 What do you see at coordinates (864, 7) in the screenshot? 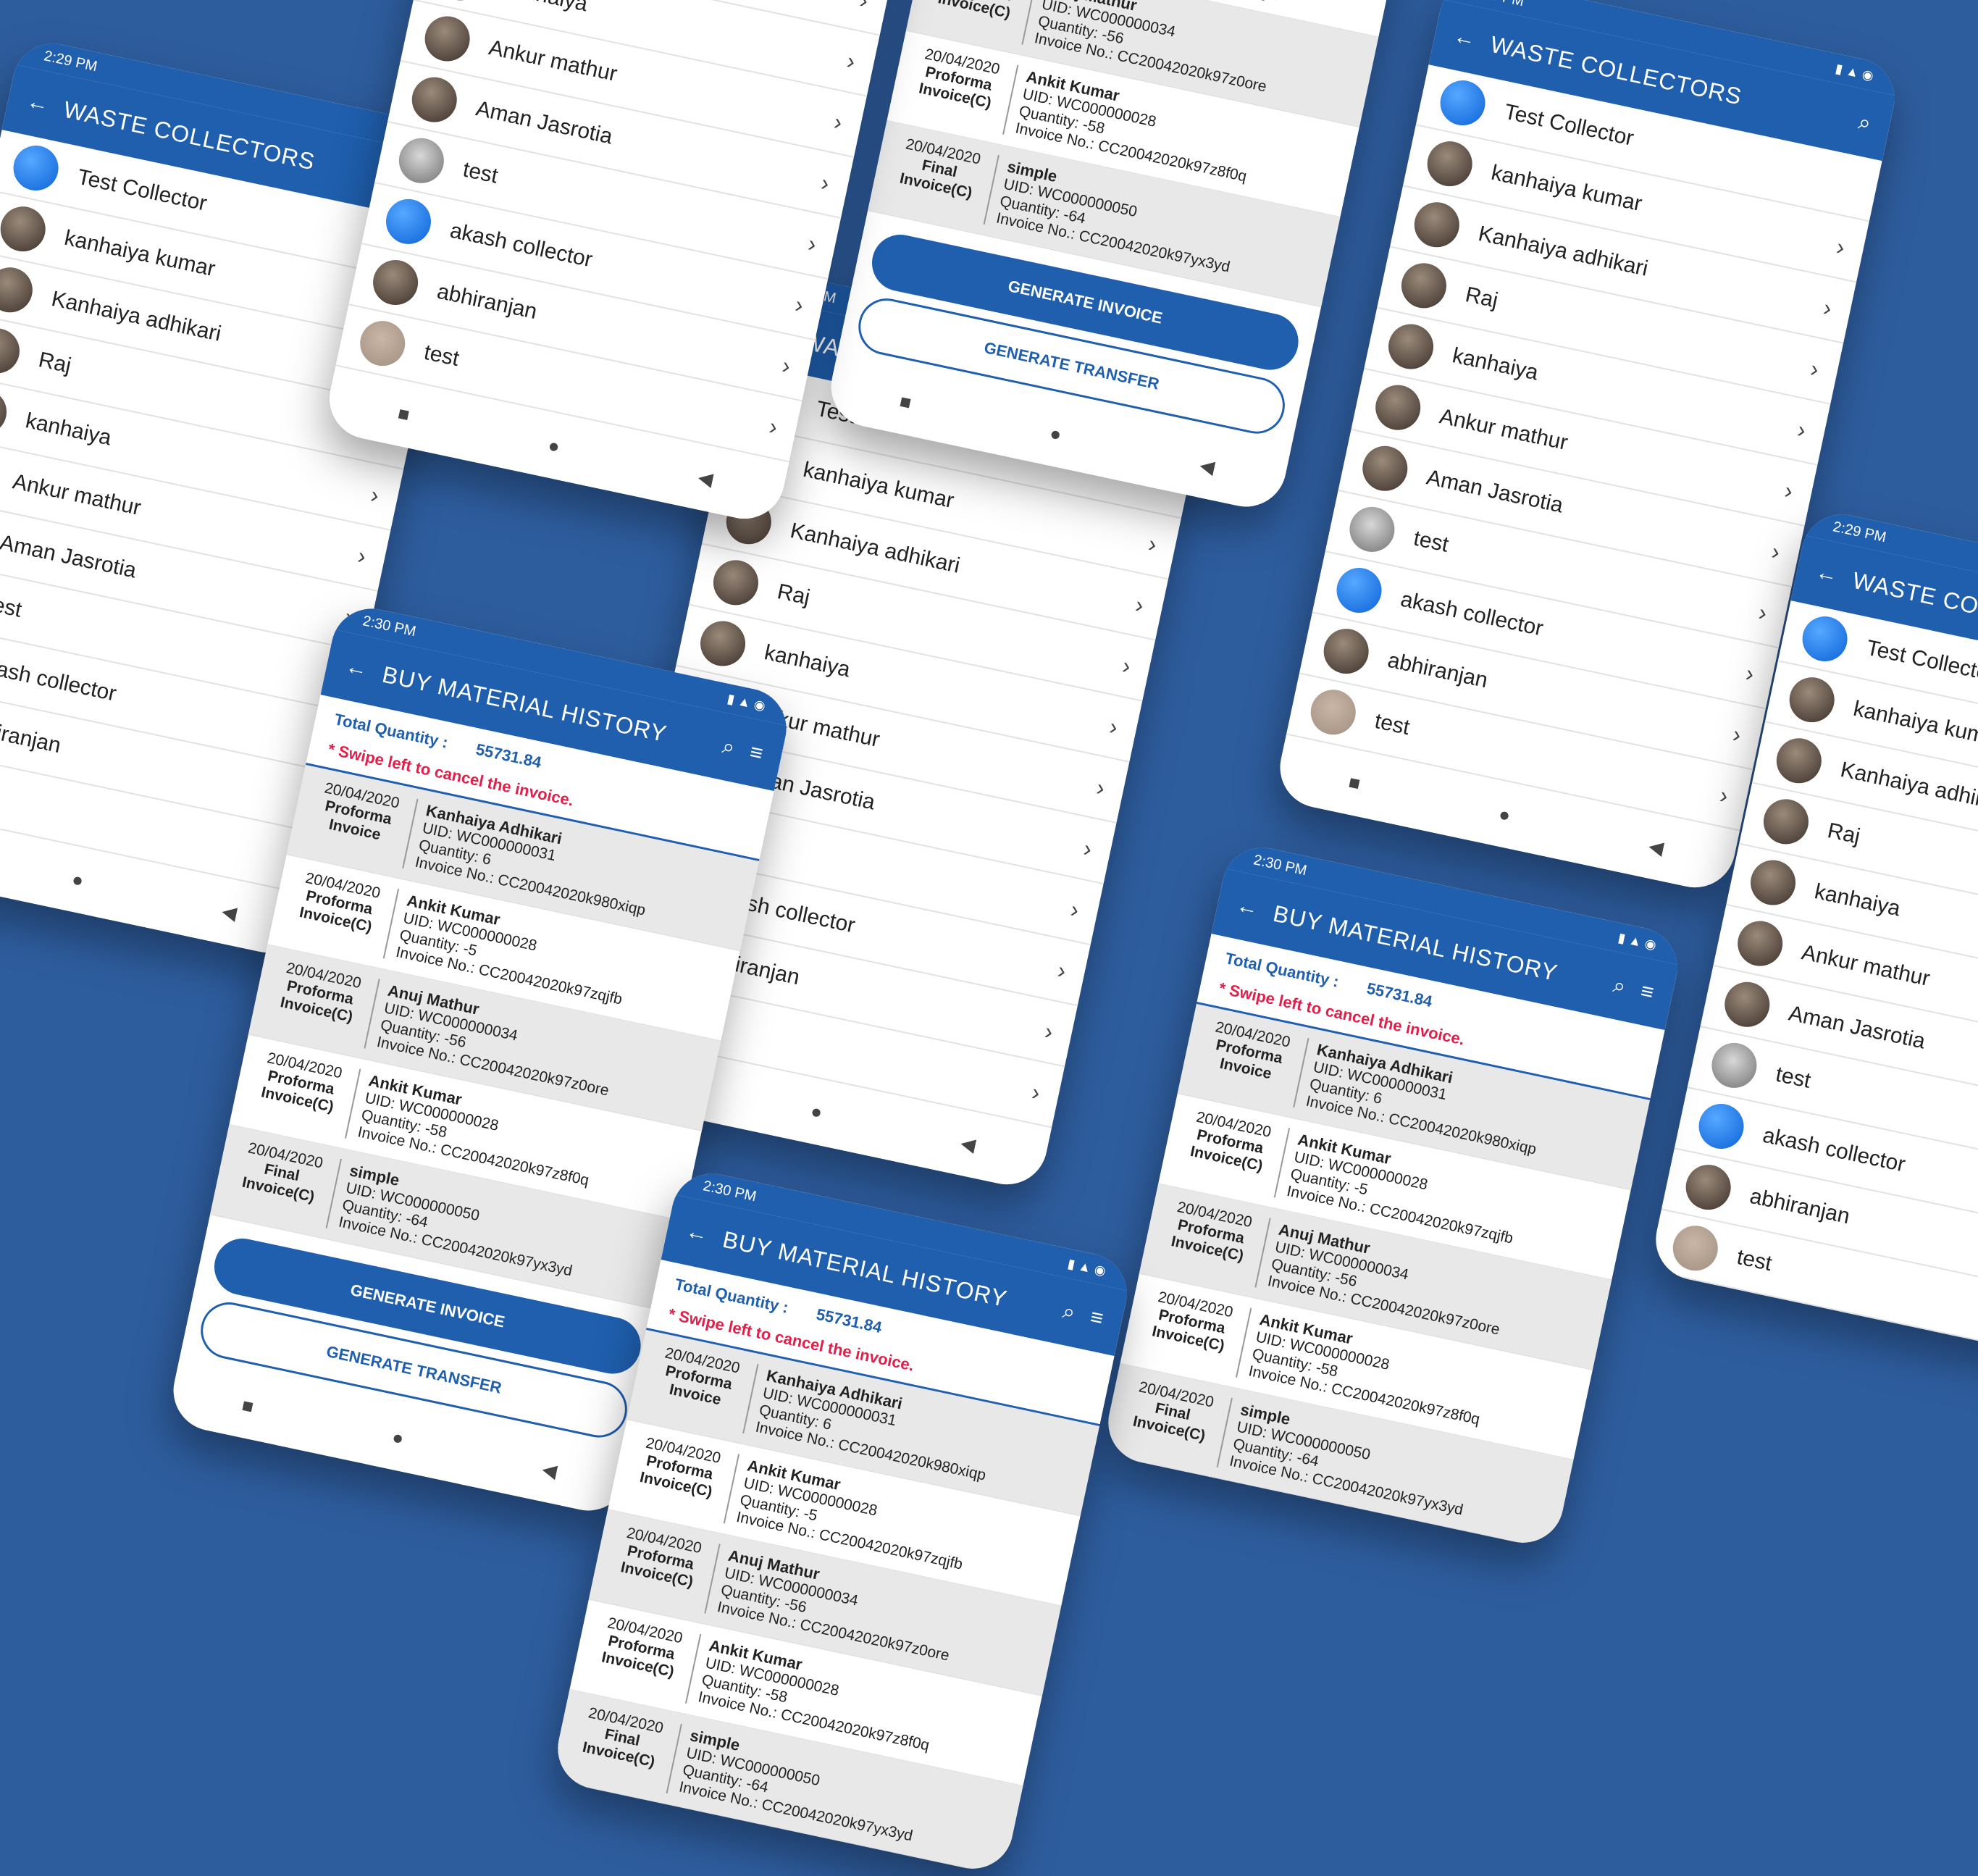
I see `chevron-right-icon: ›` at bounding box center [864, 7].